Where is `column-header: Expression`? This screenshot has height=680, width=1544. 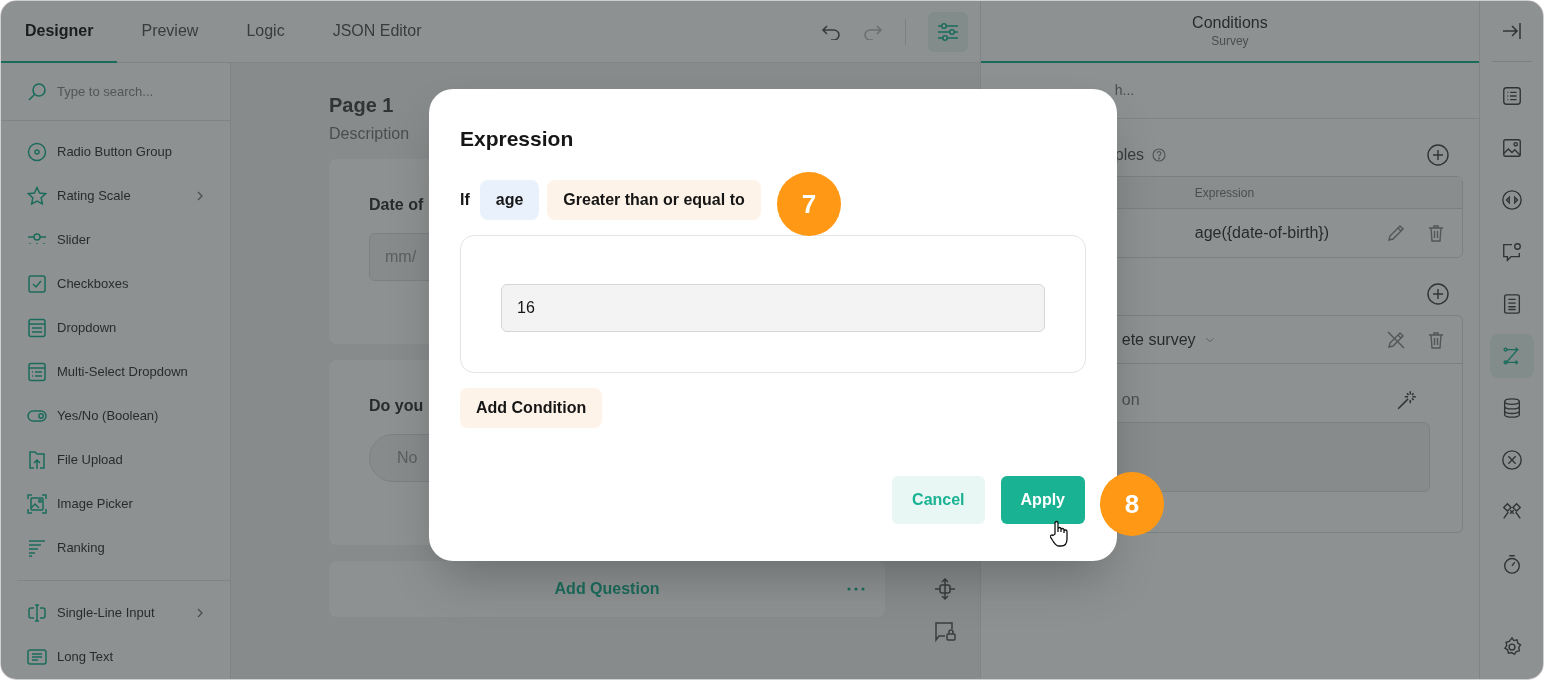 column-header: Expression is located at coordinates (1224, 193).